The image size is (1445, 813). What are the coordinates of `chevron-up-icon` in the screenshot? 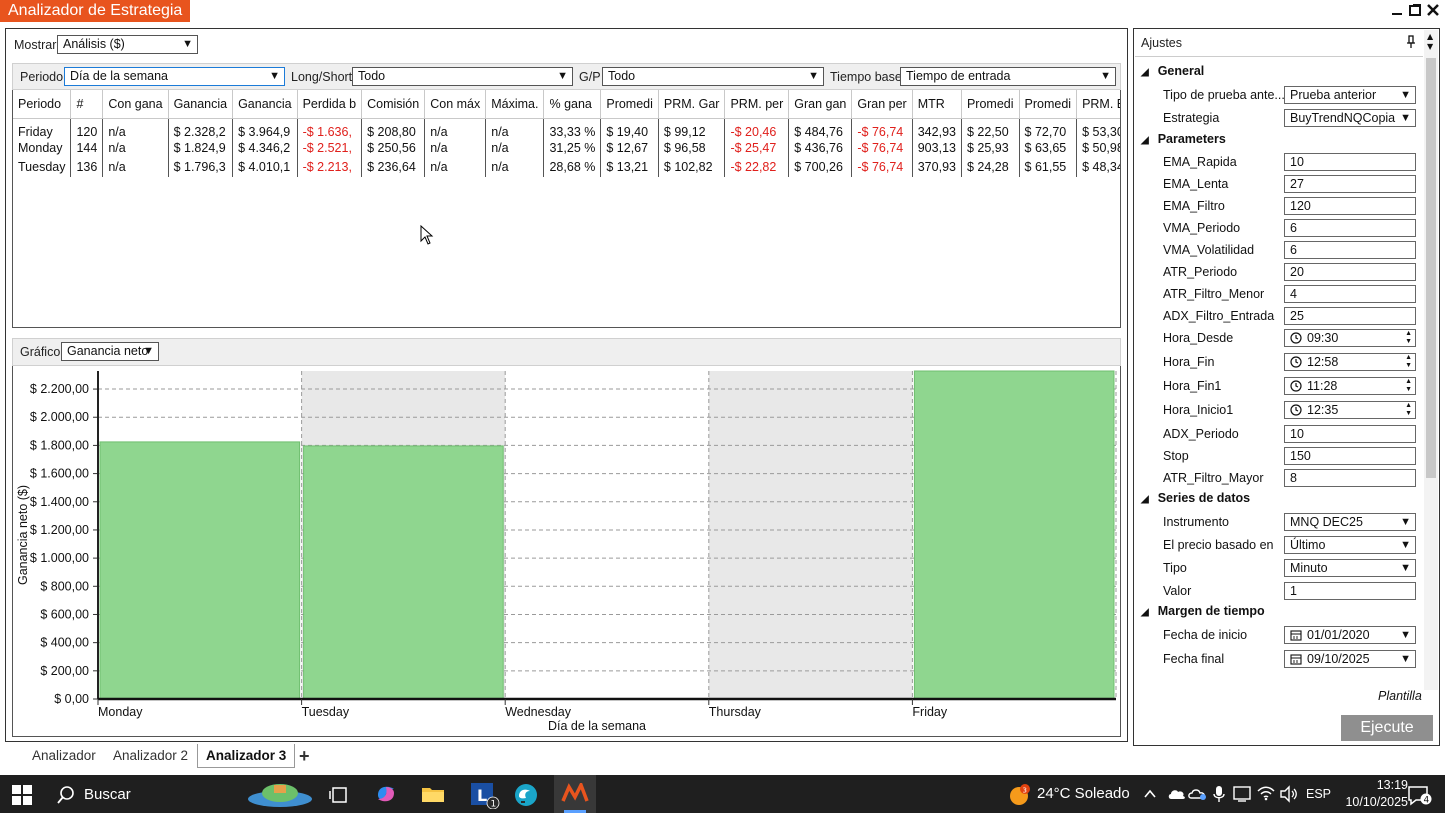 It's located at (1150, 795).